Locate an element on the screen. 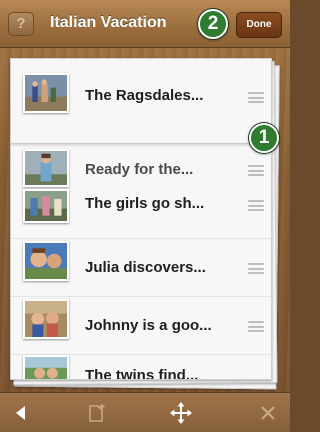  page-title: Italian Vacation is located at coordinates (108, 22).